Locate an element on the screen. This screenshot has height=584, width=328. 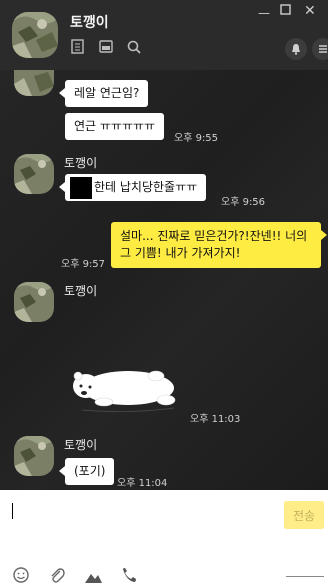
minimize-icon: — is located at coordinates (264, 13).